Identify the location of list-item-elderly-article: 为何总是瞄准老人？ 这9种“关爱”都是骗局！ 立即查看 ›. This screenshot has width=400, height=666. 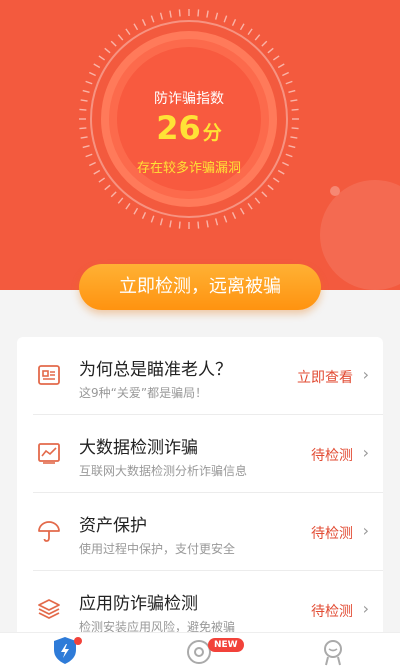
(200, 376).